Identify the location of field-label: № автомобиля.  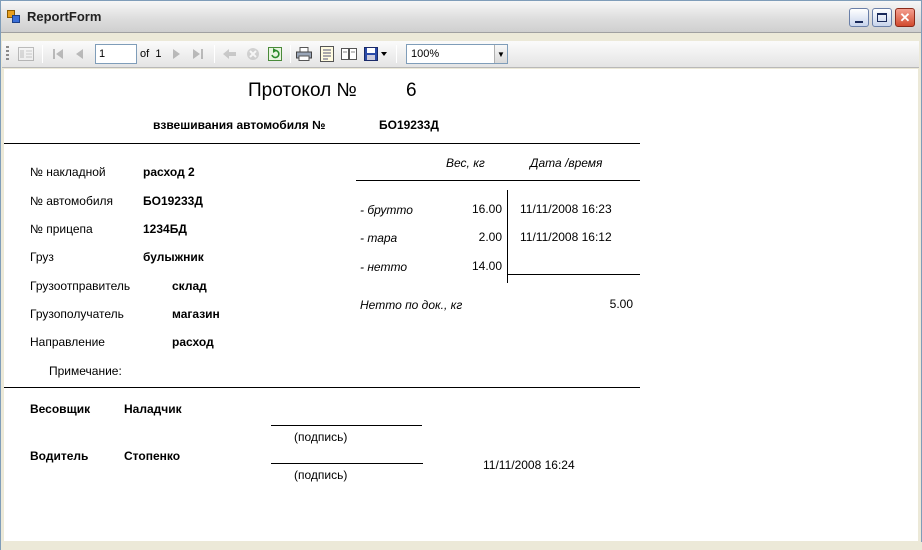
(72, 201).